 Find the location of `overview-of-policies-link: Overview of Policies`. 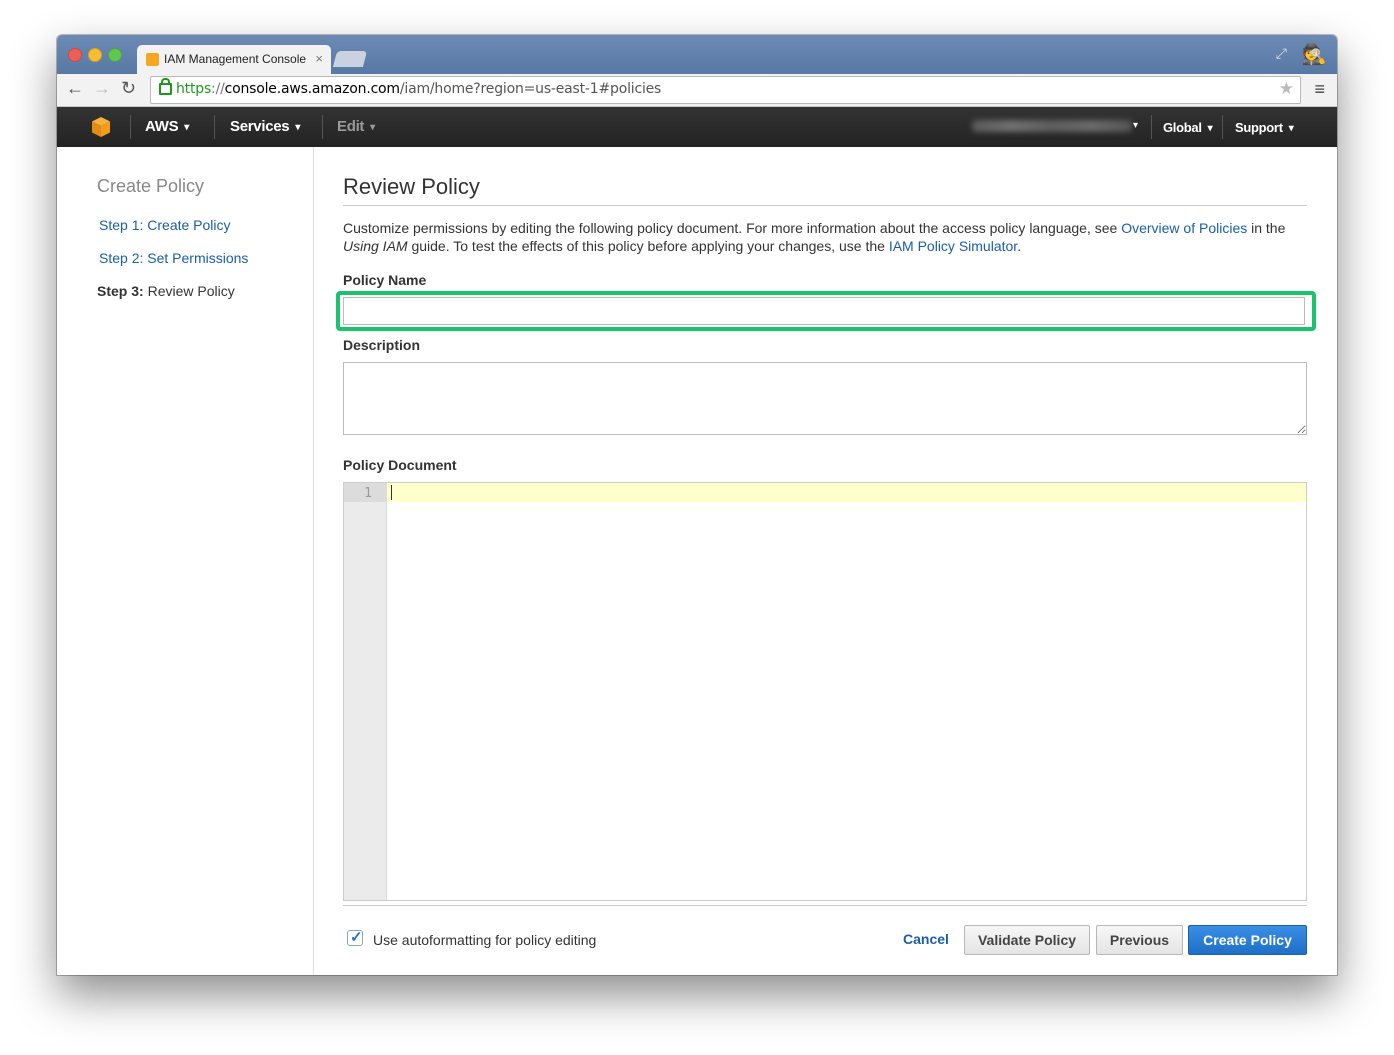

overview-of-policies-link: Overview of Policies is located at coordinates (1184, 228).